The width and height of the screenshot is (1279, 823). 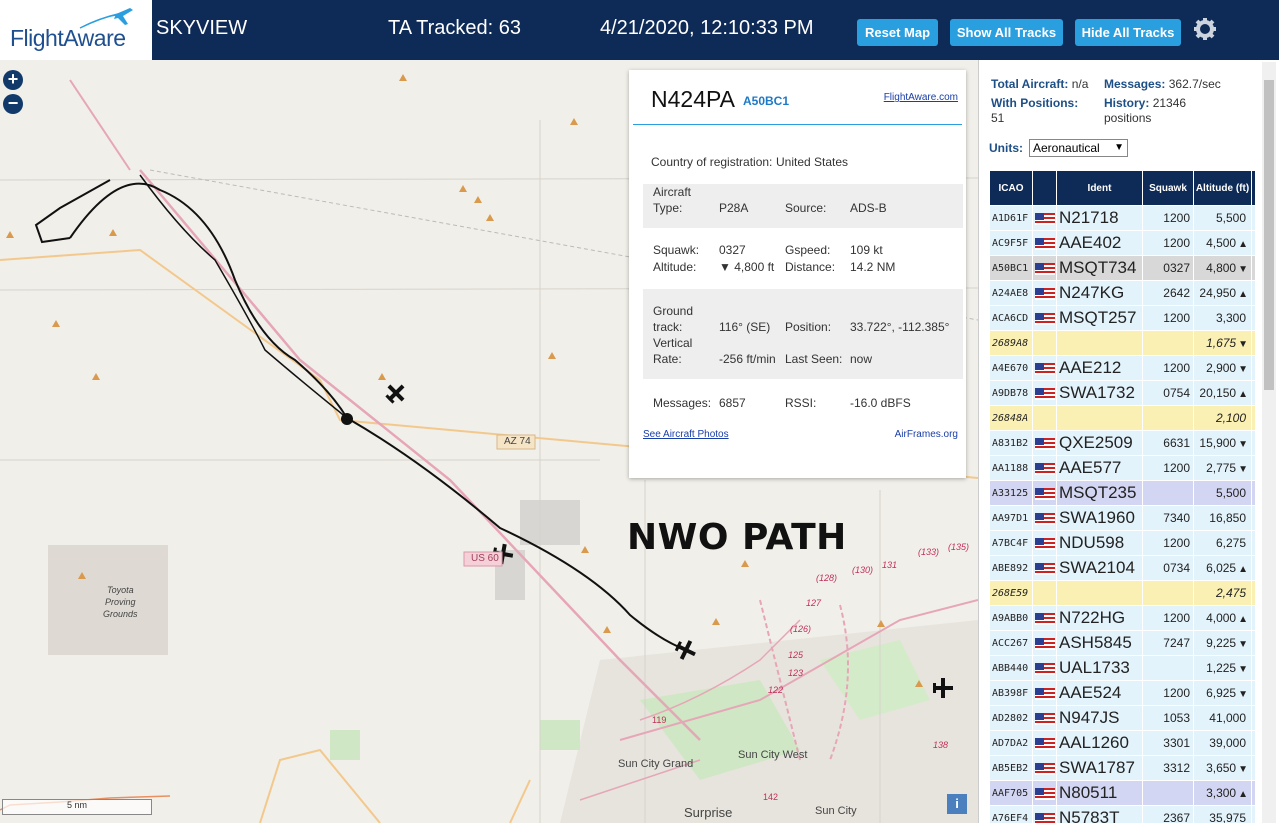 I want to click on table-row: A1D61F N21718 1200 5,500, so click(x=1122, y=218).